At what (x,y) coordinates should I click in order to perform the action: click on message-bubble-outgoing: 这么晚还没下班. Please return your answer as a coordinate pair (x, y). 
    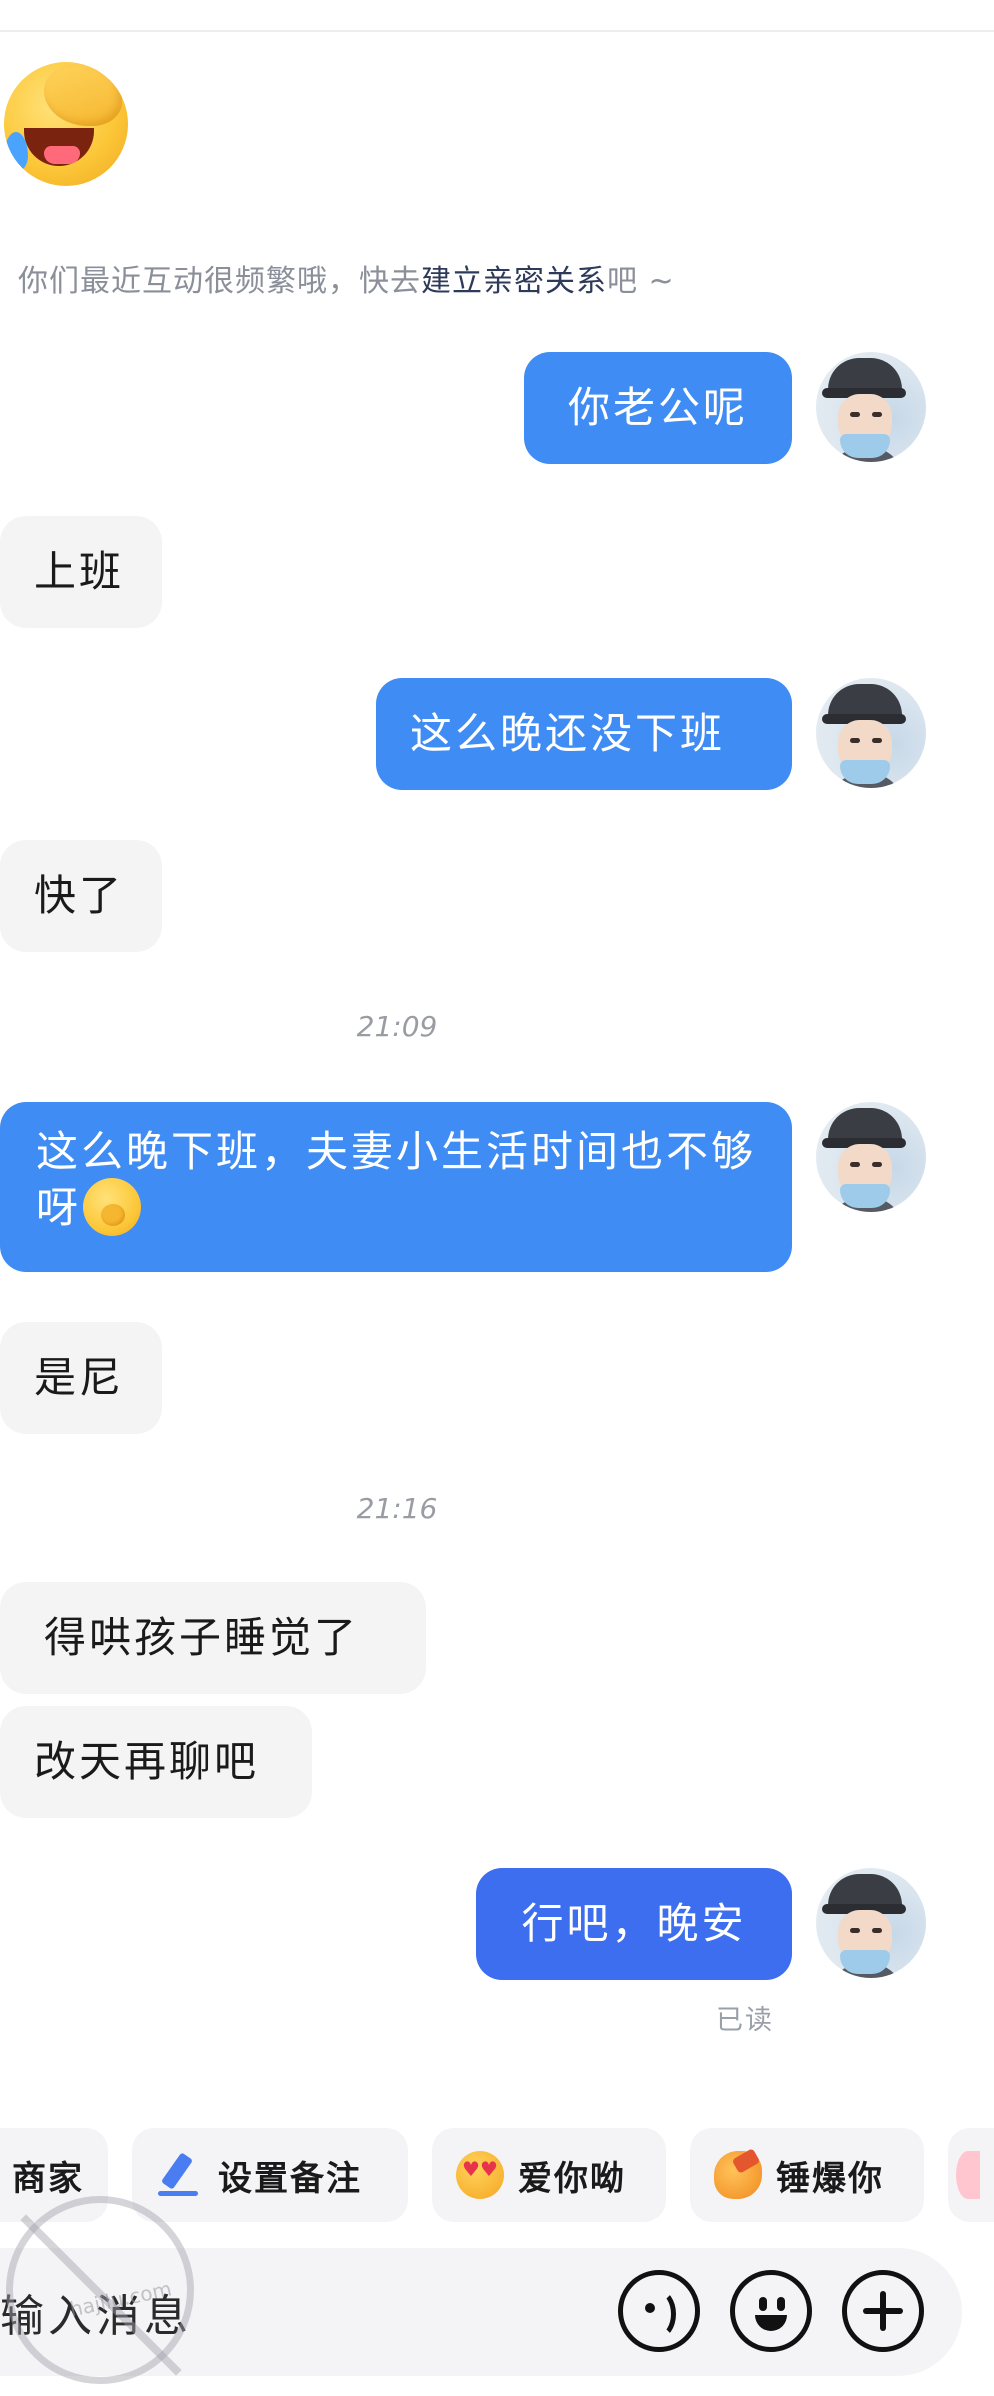
    Looking at the image, I should click on (584, 734).